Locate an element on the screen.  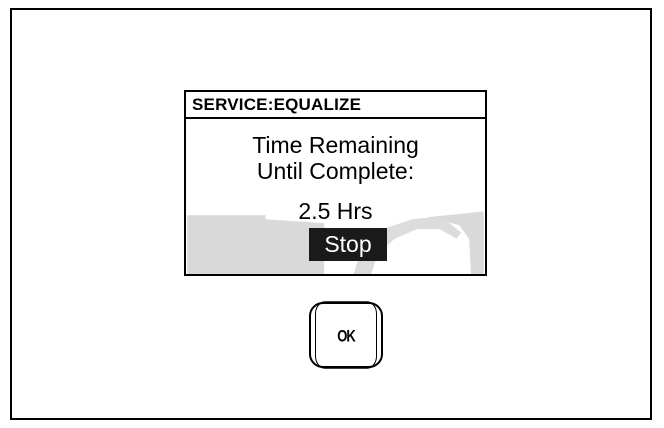
ok-button-label: OK is located at coordinates (346, 335).